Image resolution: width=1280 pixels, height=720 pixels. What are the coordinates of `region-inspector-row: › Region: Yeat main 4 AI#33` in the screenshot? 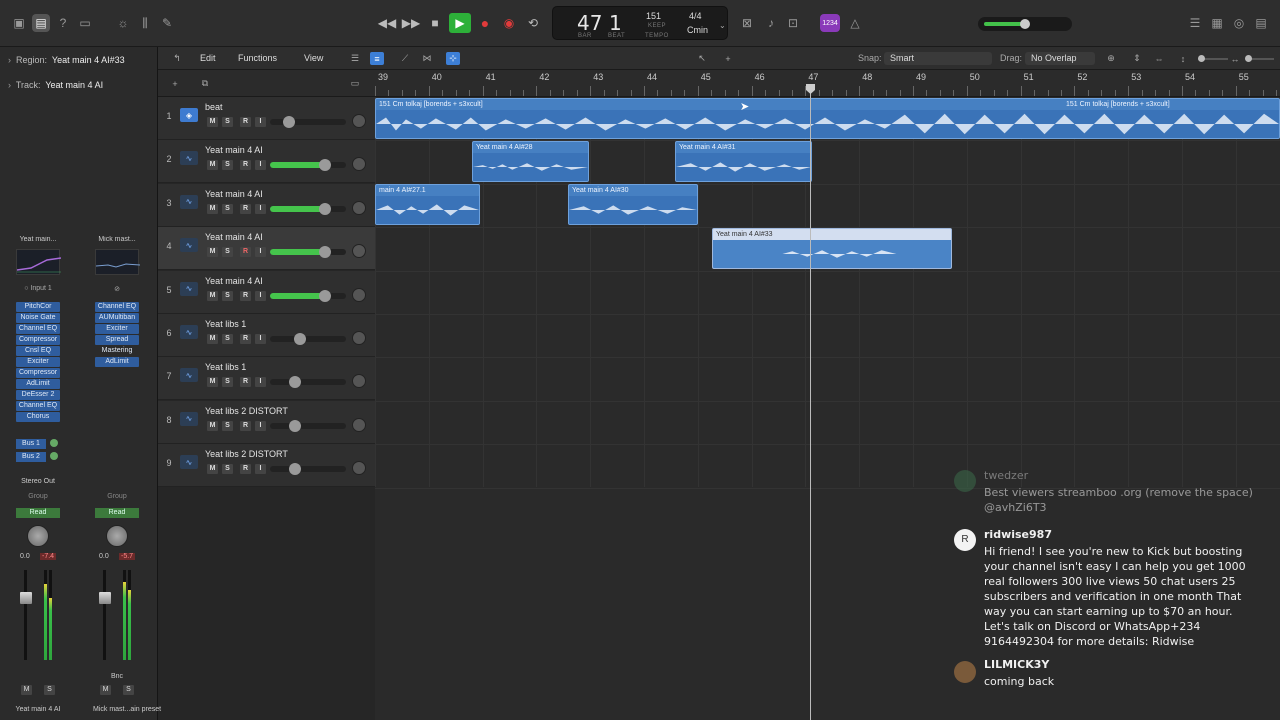 It's located at (66, 60).